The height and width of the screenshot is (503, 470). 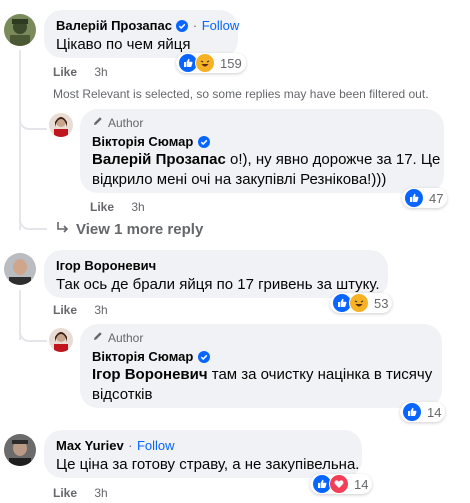 I want to click on reaction-count: 159, so click(x=231, y=63).